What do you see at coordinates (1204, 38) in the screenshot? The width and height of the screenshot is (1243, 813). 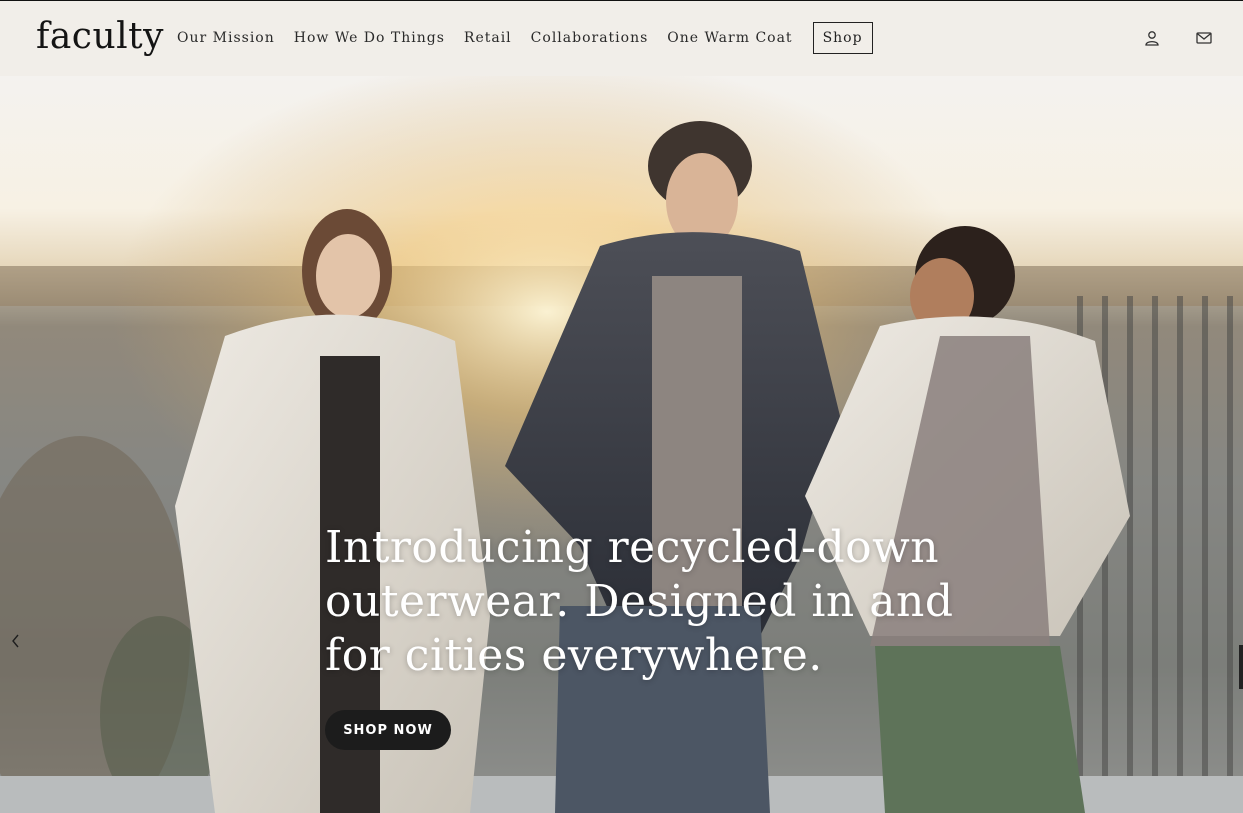 I see `mail-icon` at bounding box center [1204, 38].